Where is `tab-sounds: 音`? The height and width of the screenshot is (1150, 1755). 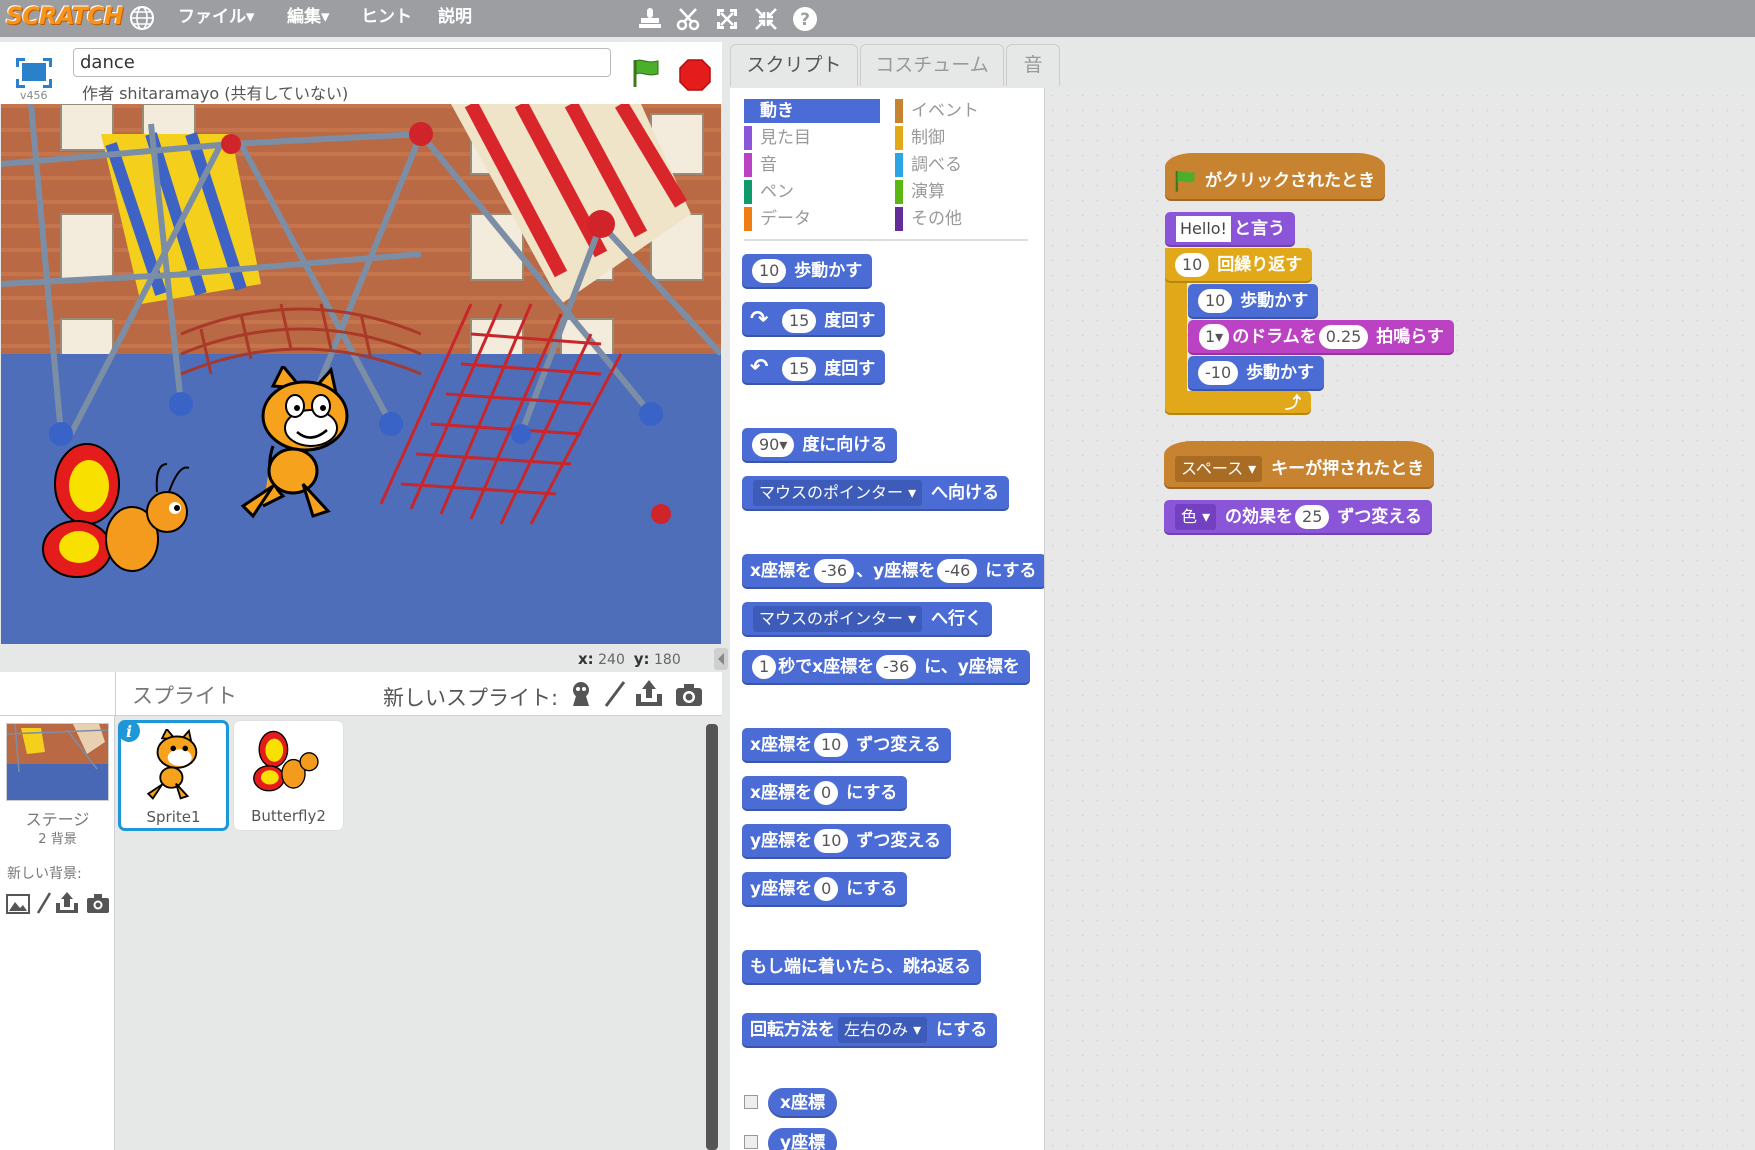
tab-sounds: 音 is located at coordinates (1033, 65).